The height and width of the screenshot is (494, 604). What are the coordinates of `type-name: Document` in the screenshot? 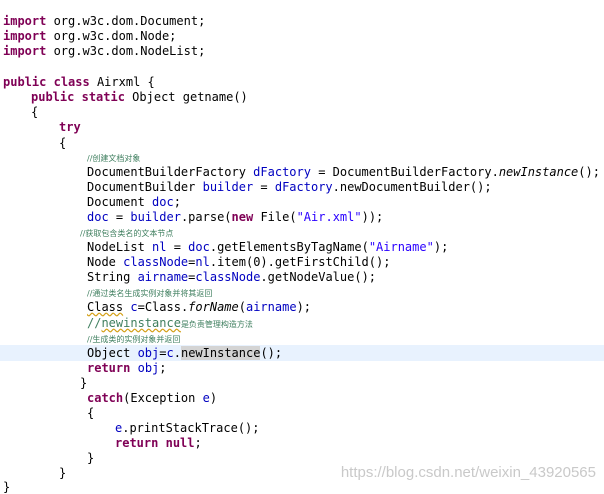 It's located at (120, 202).